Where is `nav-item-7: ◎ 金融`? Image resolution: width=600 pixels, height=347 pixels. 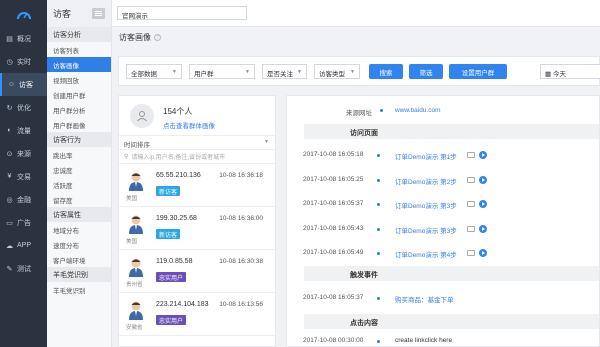 nav-item-7: ◎ 金融 is located at coordinates (23, 199).